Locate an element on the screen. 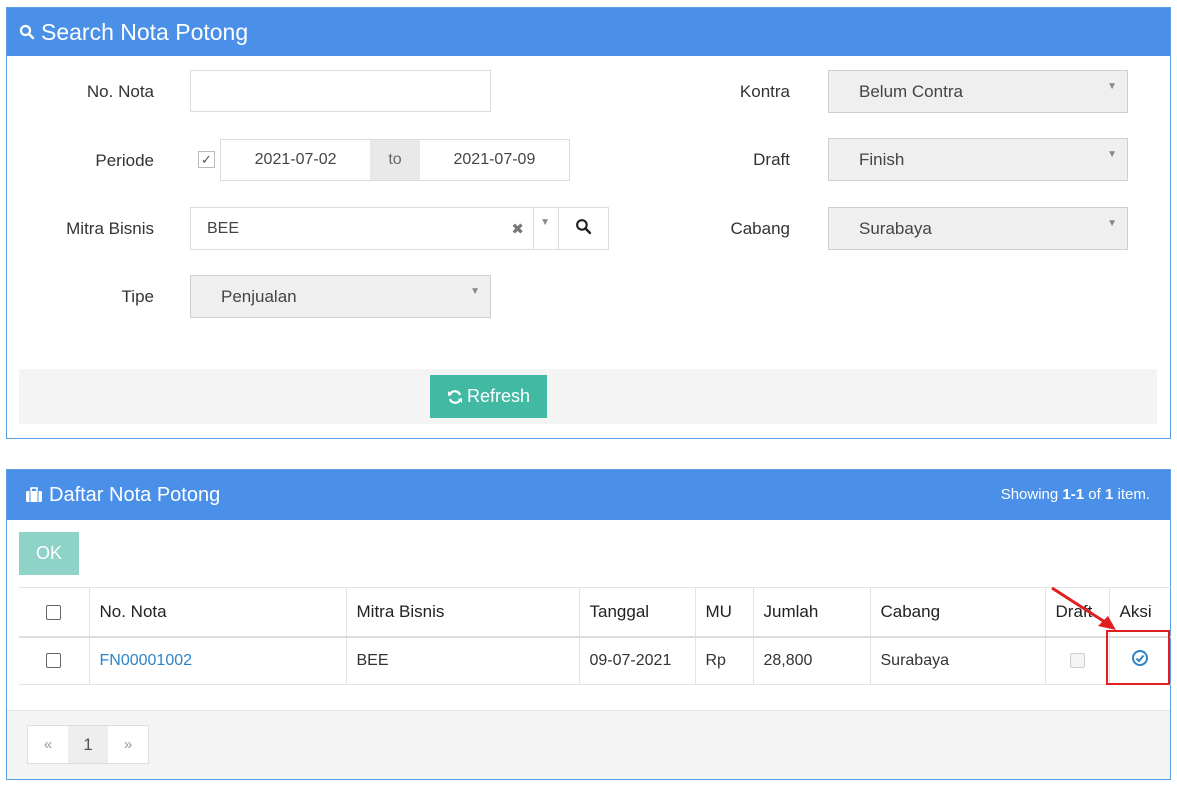 This screenshot has height=787, width=1177. col-jumlah: Jumlah is located at coordinates (812, 612).